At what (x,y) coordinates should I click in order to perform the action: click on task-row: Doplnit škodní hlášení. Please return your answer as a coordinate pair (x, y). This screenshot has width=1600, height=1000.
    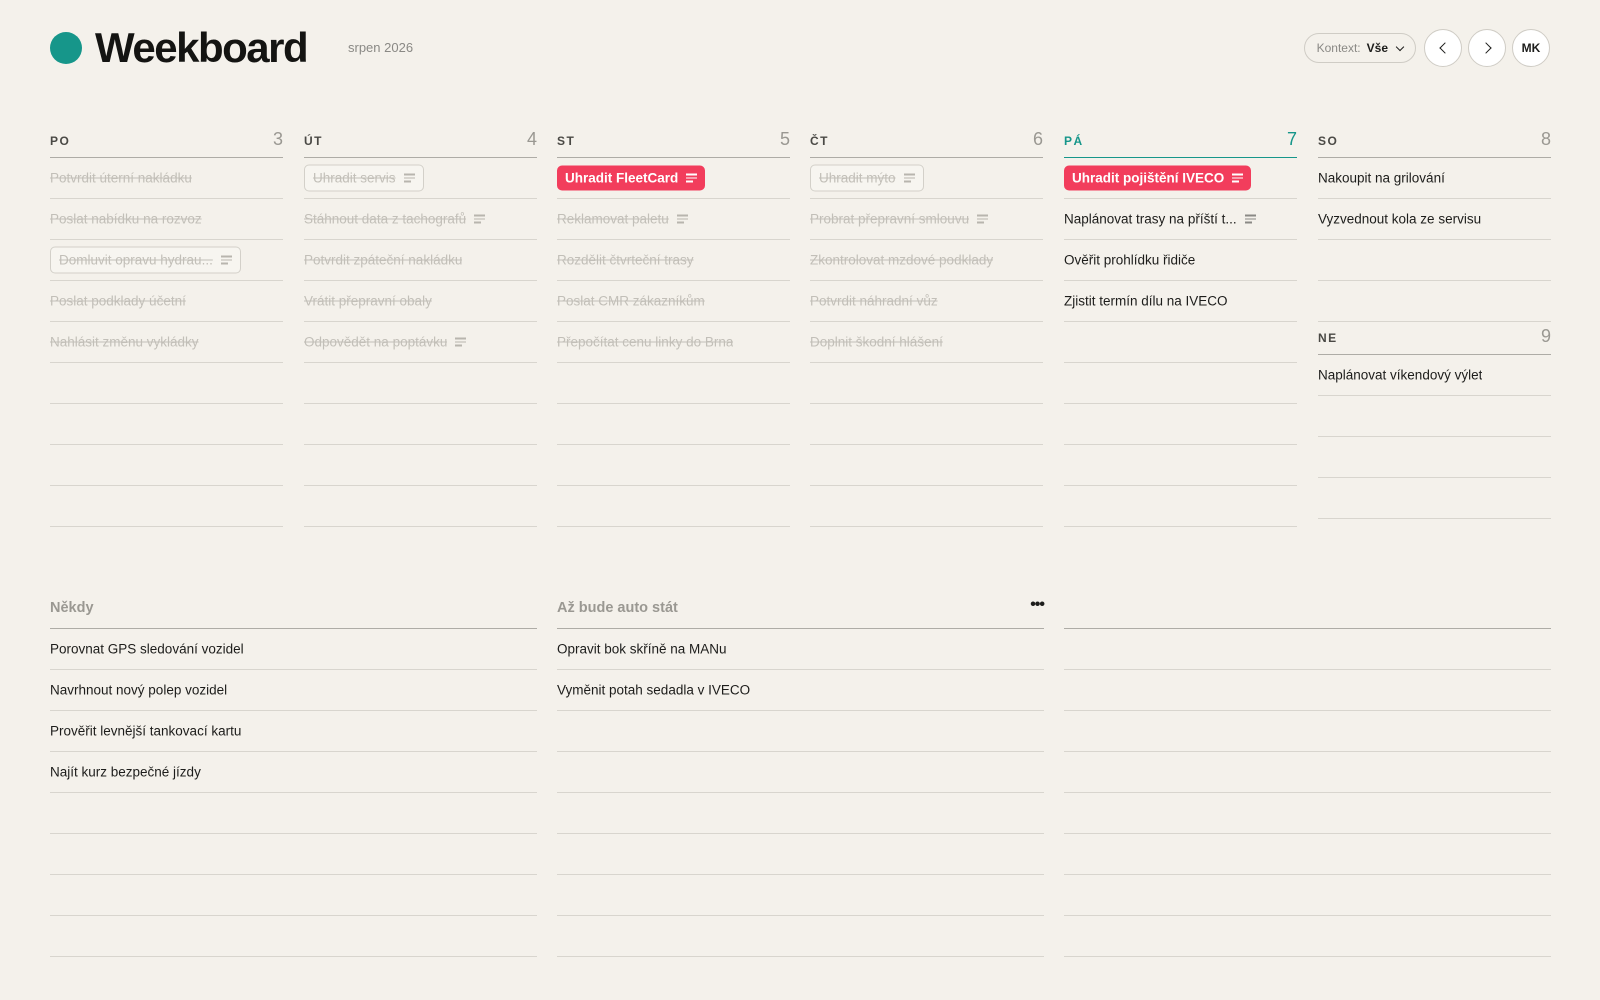
    Looking at the image, I should click on (926, 342).